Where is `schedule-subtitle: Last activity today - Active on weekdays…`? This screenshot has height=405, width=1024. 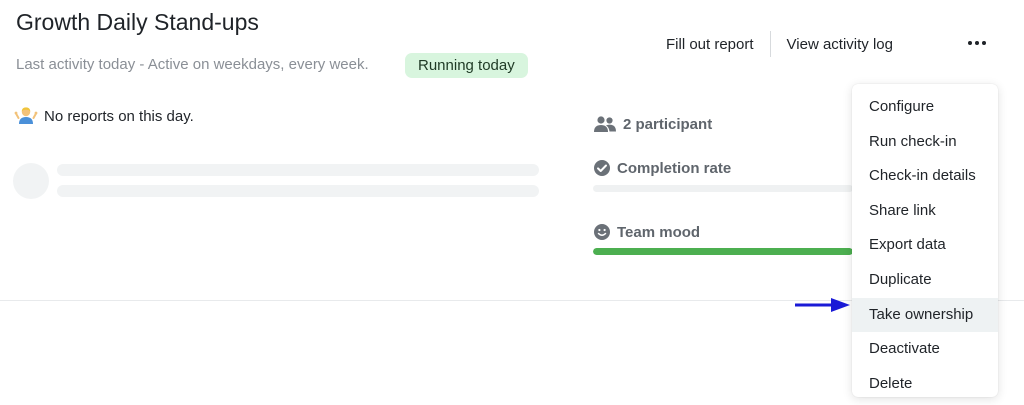 schedule-subtitle: Last activity today - Active on weekdays… is located at coordinates (192, 64).